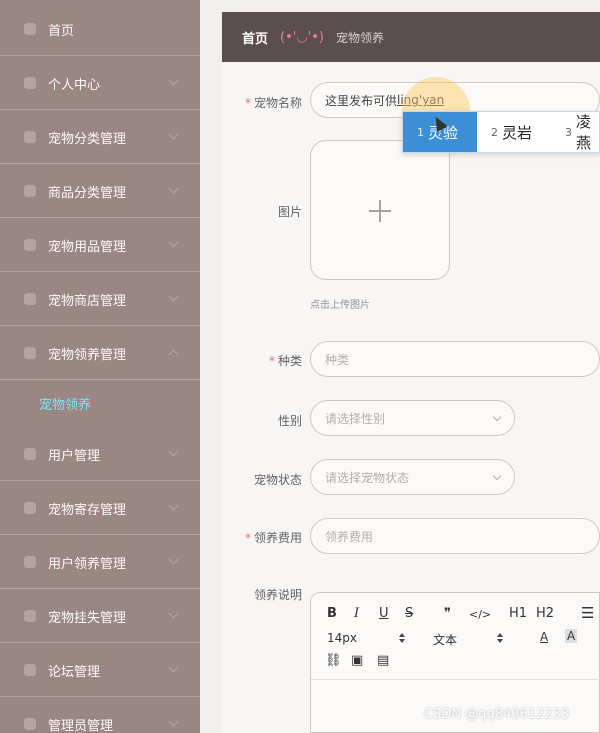 The height and width of the screenshot is (733, 600). I want to click on sidebar-subitem-label: 宠物领养, so click(65, 405).